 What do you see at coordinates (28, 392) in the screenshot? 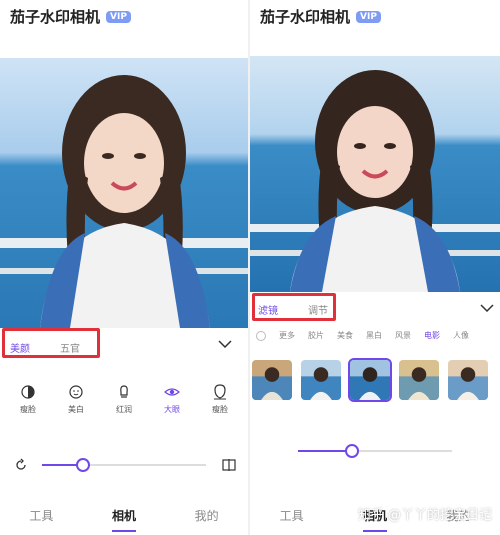
I see `contrast-icon` at bounding box center [28, 392].